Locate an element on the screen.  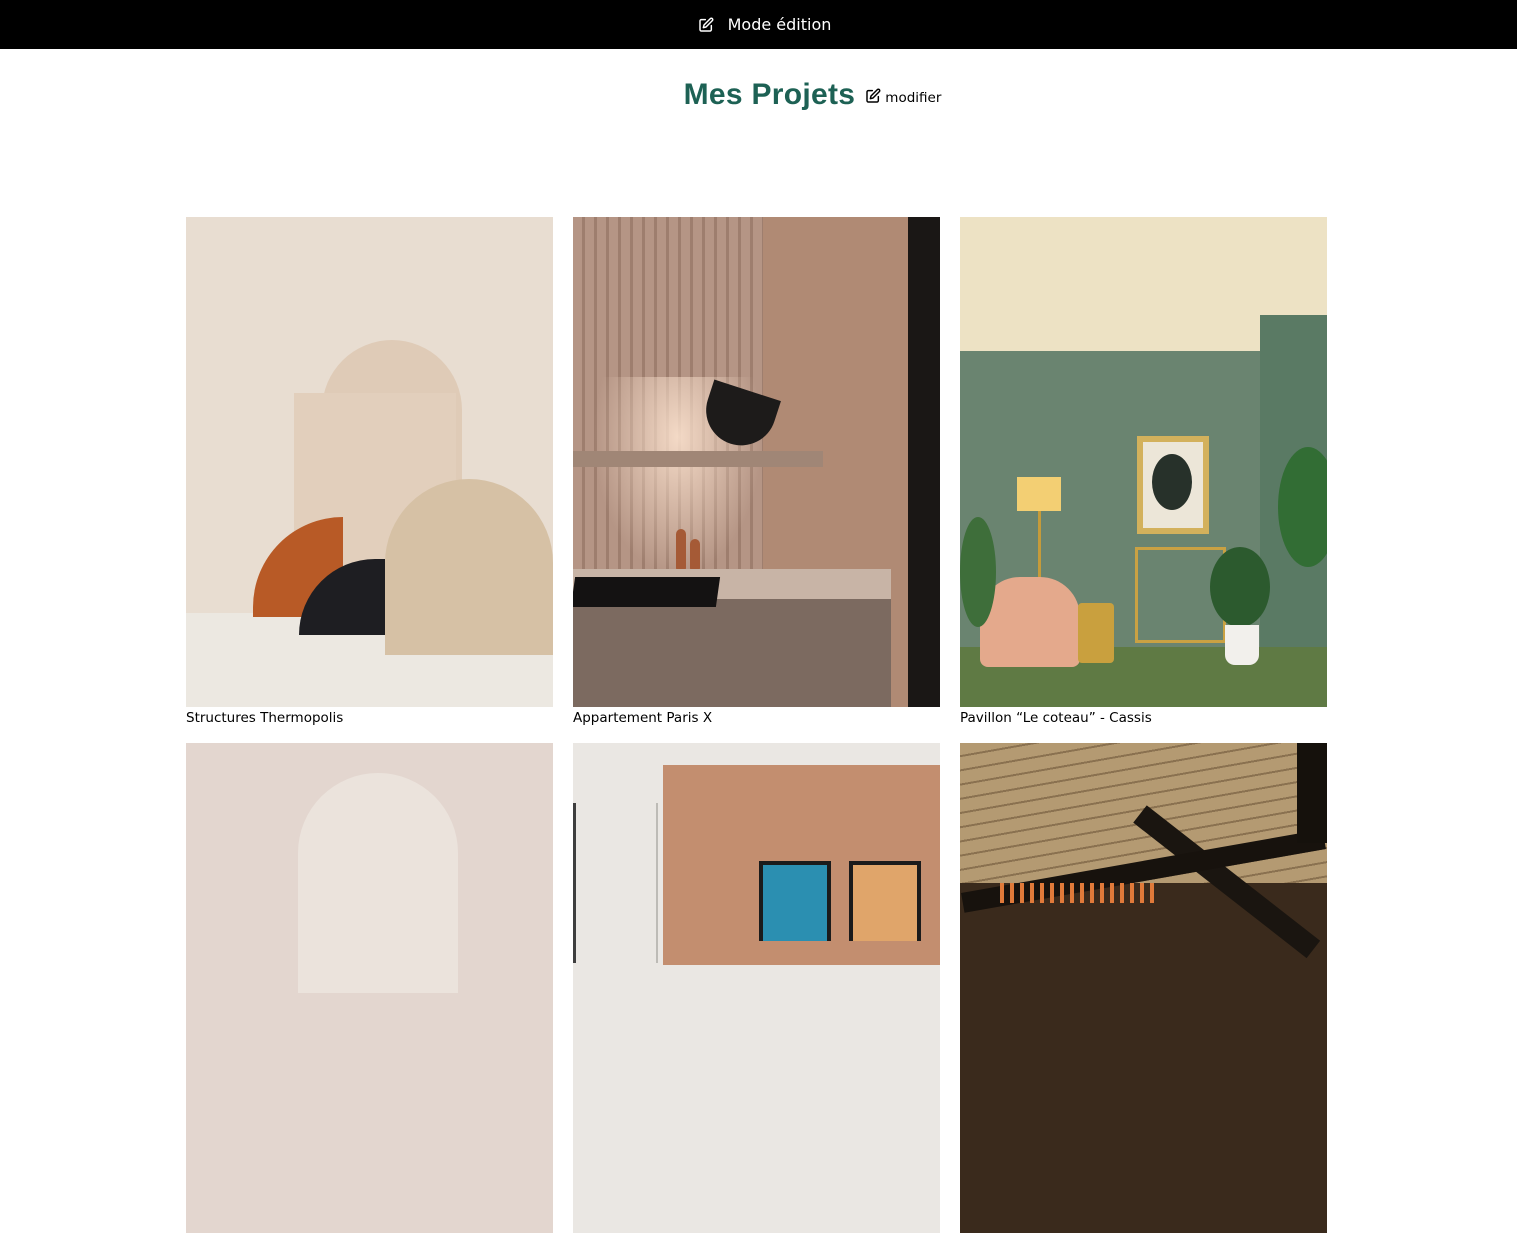
project-caption: Pavillon “Le coteau” - Cassis is located at coordinates (1056, 718).